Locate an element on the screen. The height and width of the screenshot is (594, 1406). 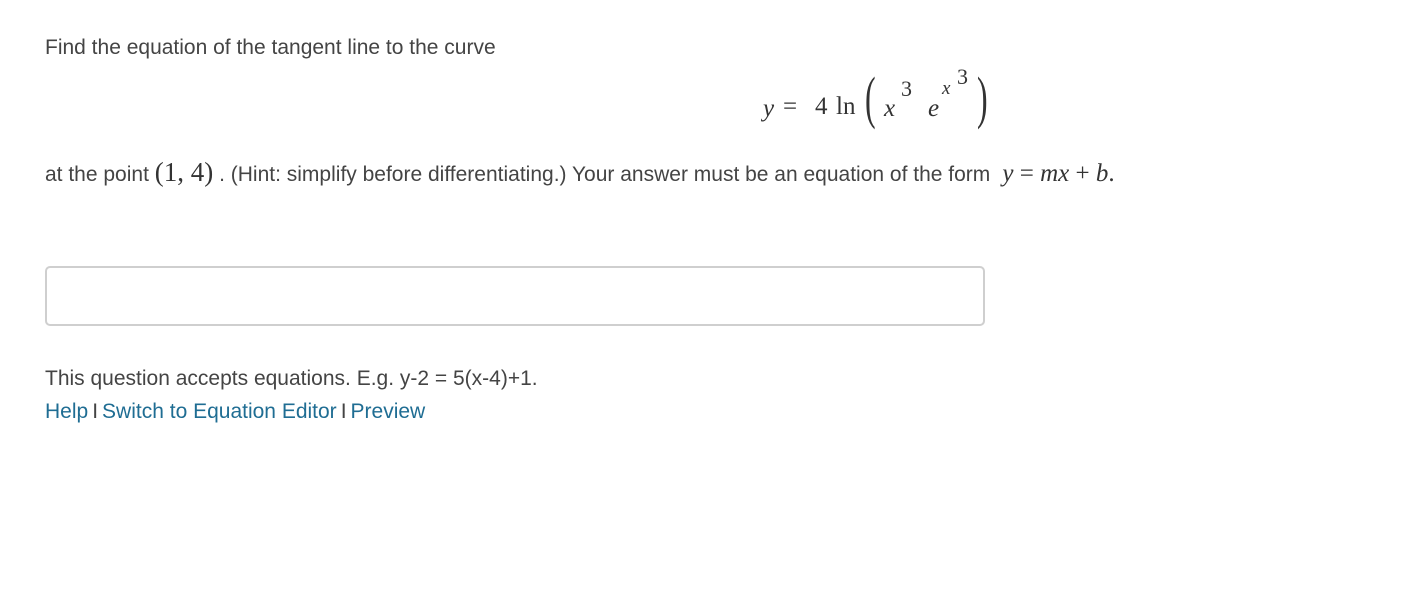
point-value: (1, 4) is located at coordinates (184, 172).